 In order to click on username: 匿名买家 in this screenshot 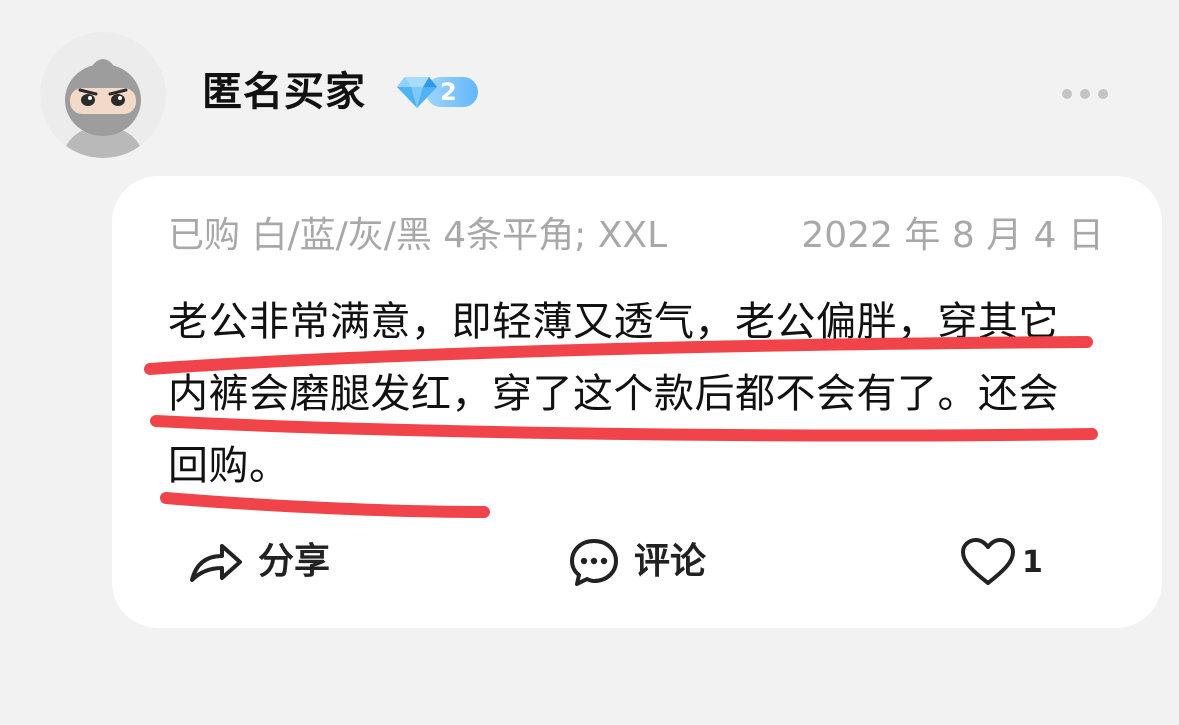, I will do `click(284, 92)`.